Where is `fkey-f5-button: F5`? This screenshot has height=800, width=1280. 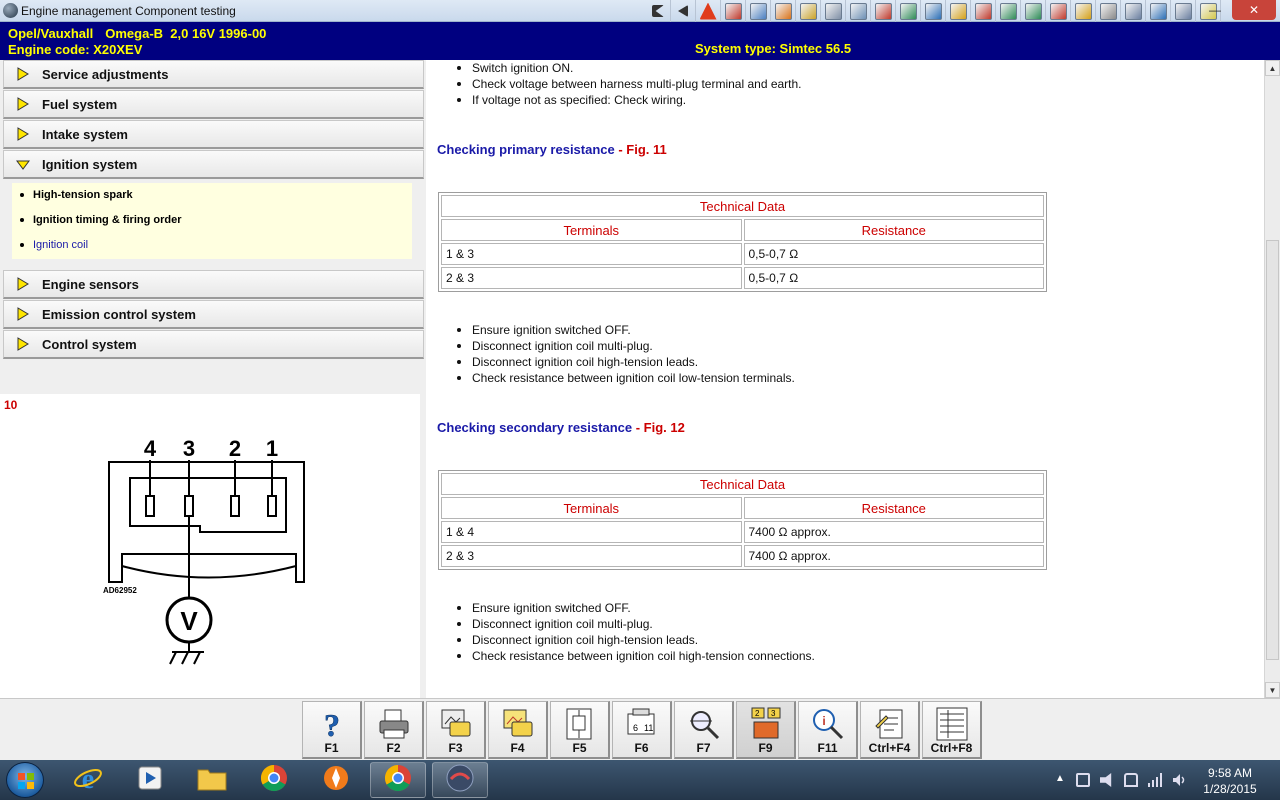 fkey-f5-button: F5 is located at coordinates (580, 730).